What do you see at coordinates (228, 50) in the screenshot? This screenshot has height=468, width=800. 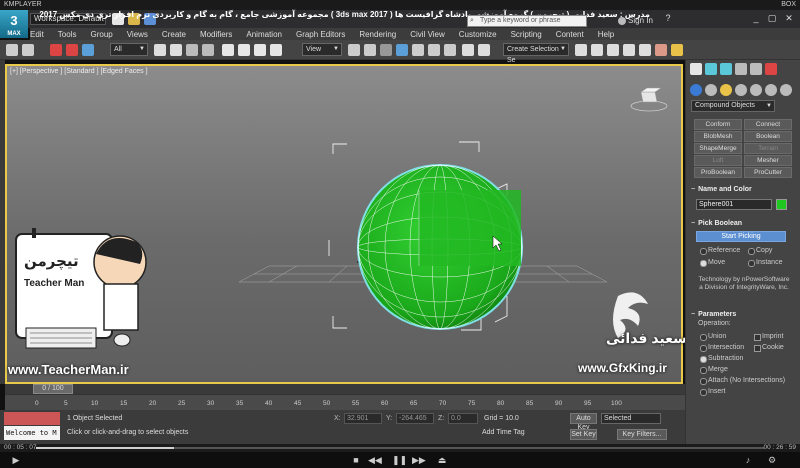 I see `select-move-icon` at bounding box center [228, 50].